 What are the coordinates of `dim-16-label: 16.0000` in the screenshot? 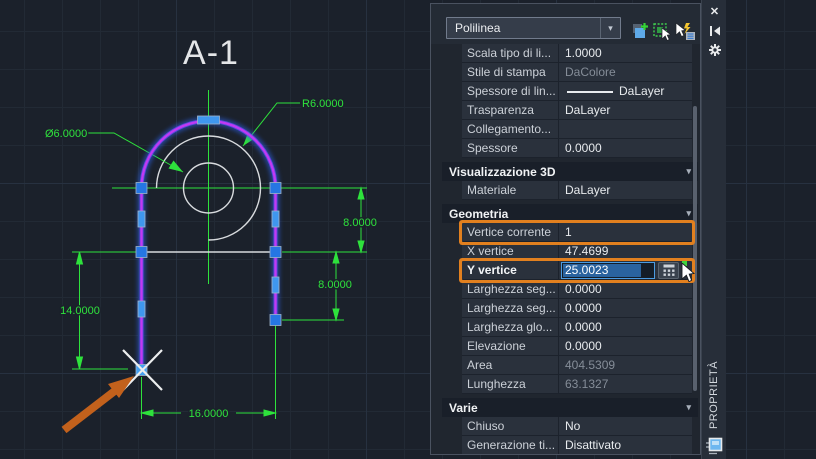 It's located at (209, 414).